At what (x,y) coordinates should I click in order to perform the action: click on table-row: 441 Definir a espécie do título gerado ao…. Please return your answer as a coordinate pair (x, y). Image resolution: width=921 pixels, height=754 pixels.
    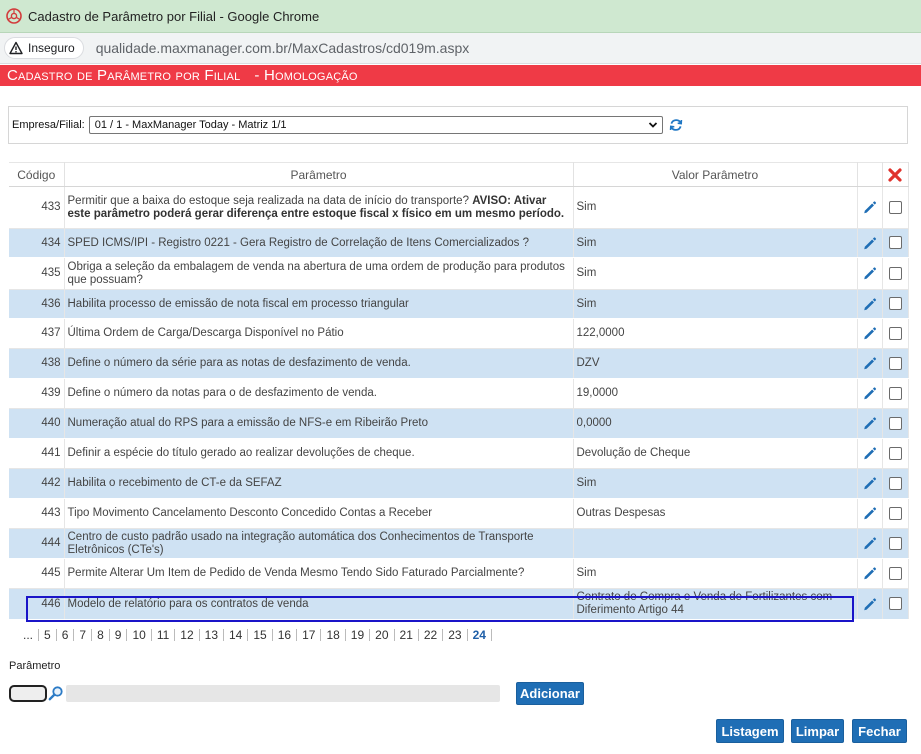
    Looking at the image, I should click on (459, 453).